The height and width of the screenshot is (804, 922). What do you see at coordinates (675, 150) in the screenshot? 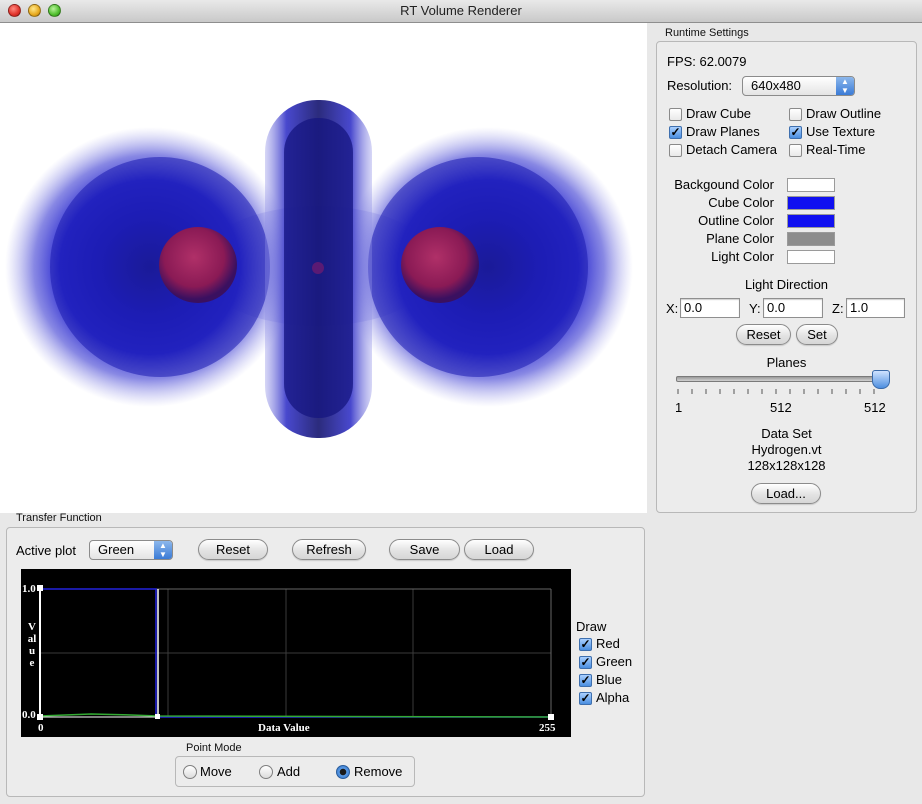
I see `detach-camera-checkbox` at bounding box center [675, 150].